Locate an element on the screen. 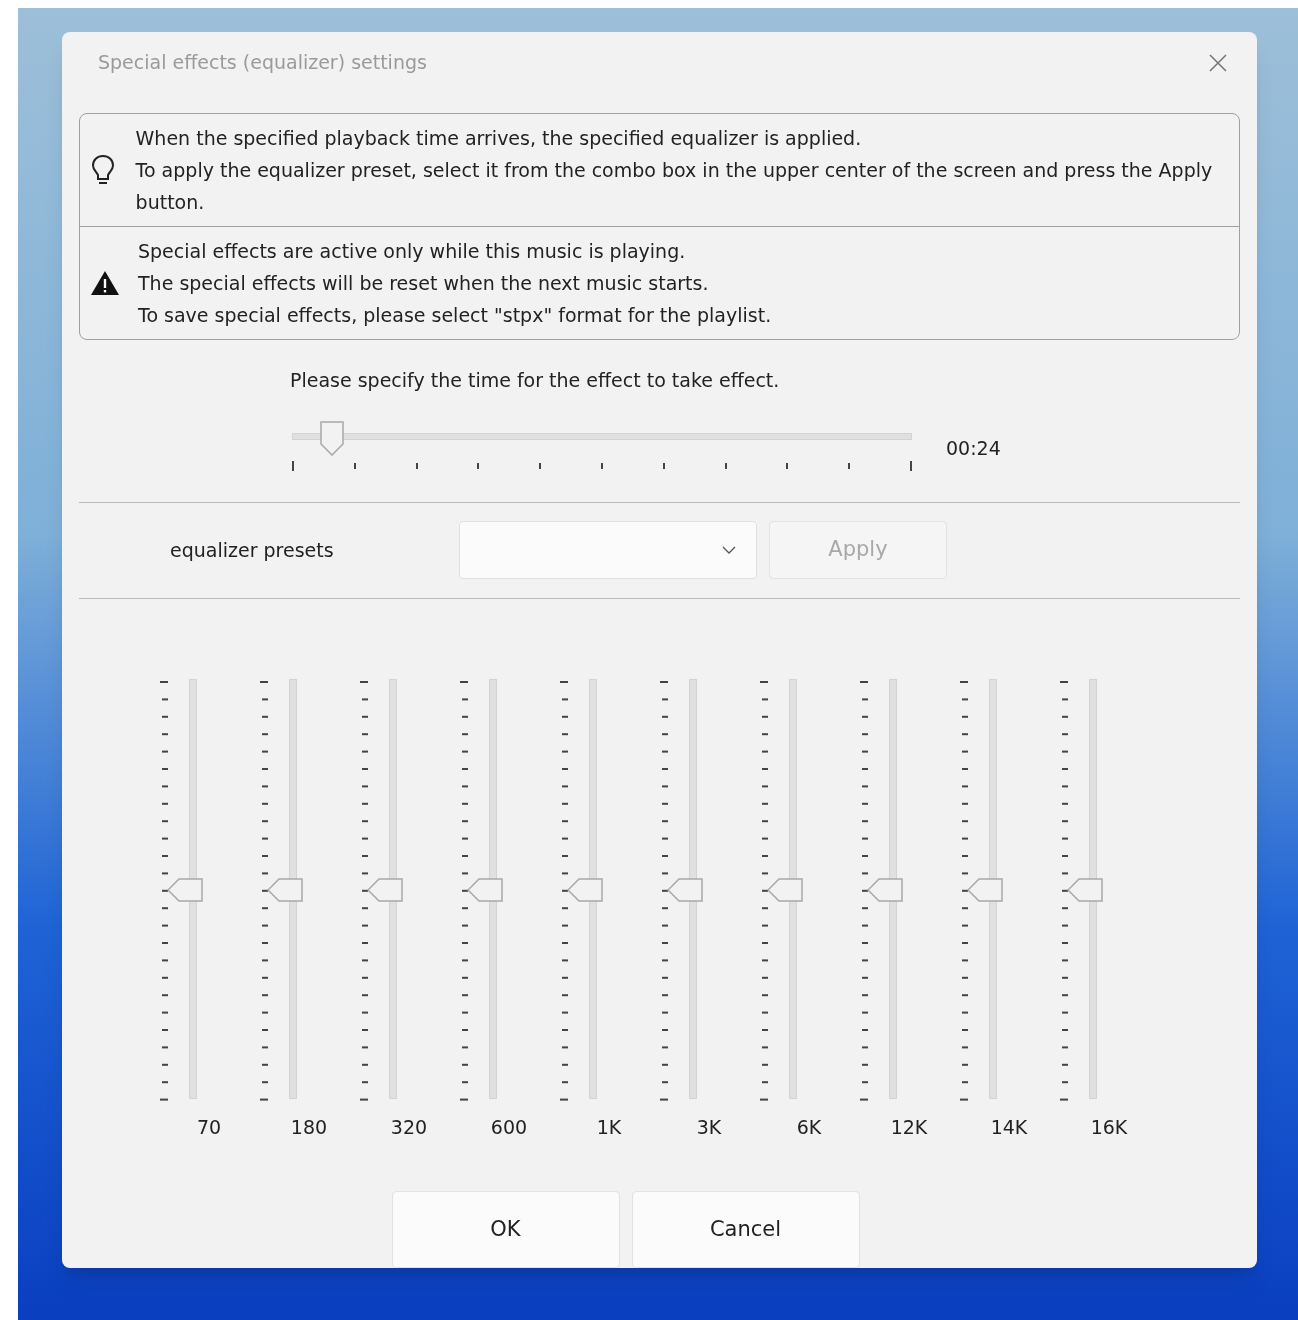  presets-label: equalizer presets is located at coordinates (252, 550).